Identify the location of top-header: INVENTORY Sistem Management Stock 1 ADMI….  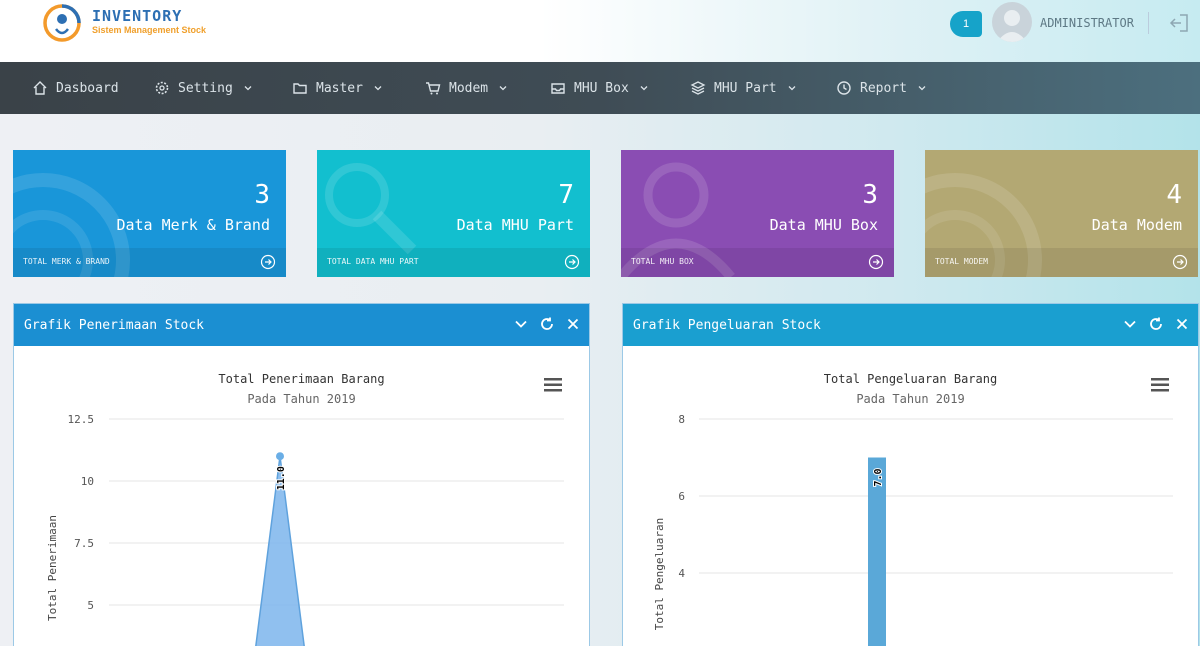
(600, 31).